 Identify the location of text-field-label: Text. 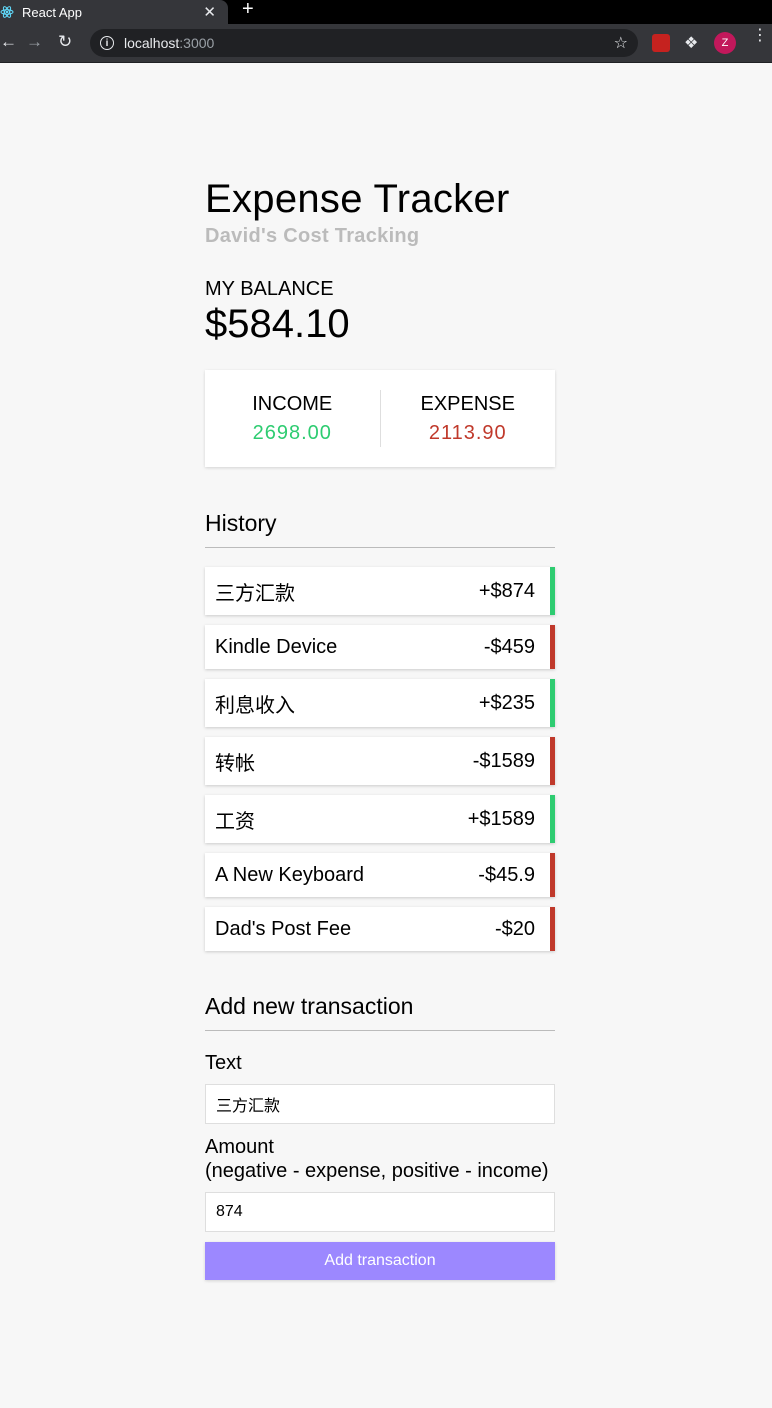
(223, 1063).